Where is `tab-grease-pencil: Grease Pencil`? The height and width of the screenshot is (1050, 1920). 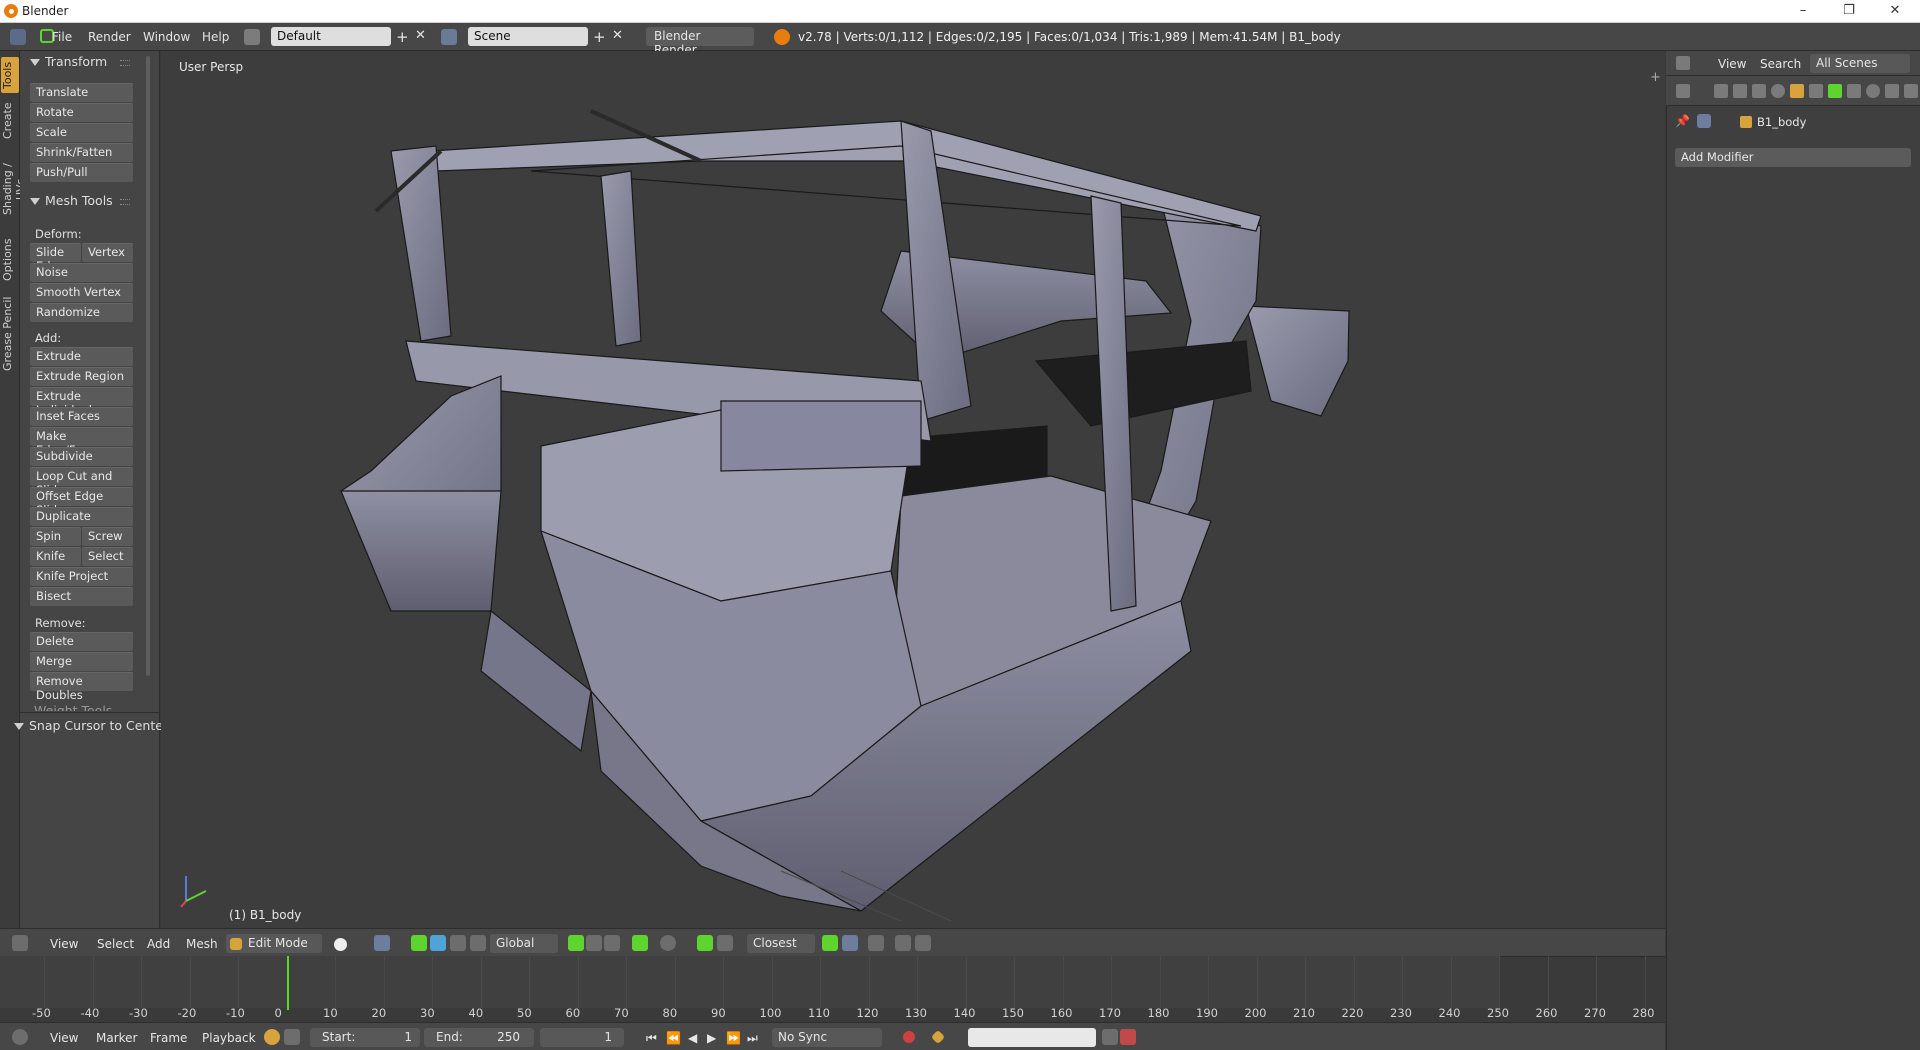 tab-grease-pencil: Grease Pencil is located at coordinates (10, 334).